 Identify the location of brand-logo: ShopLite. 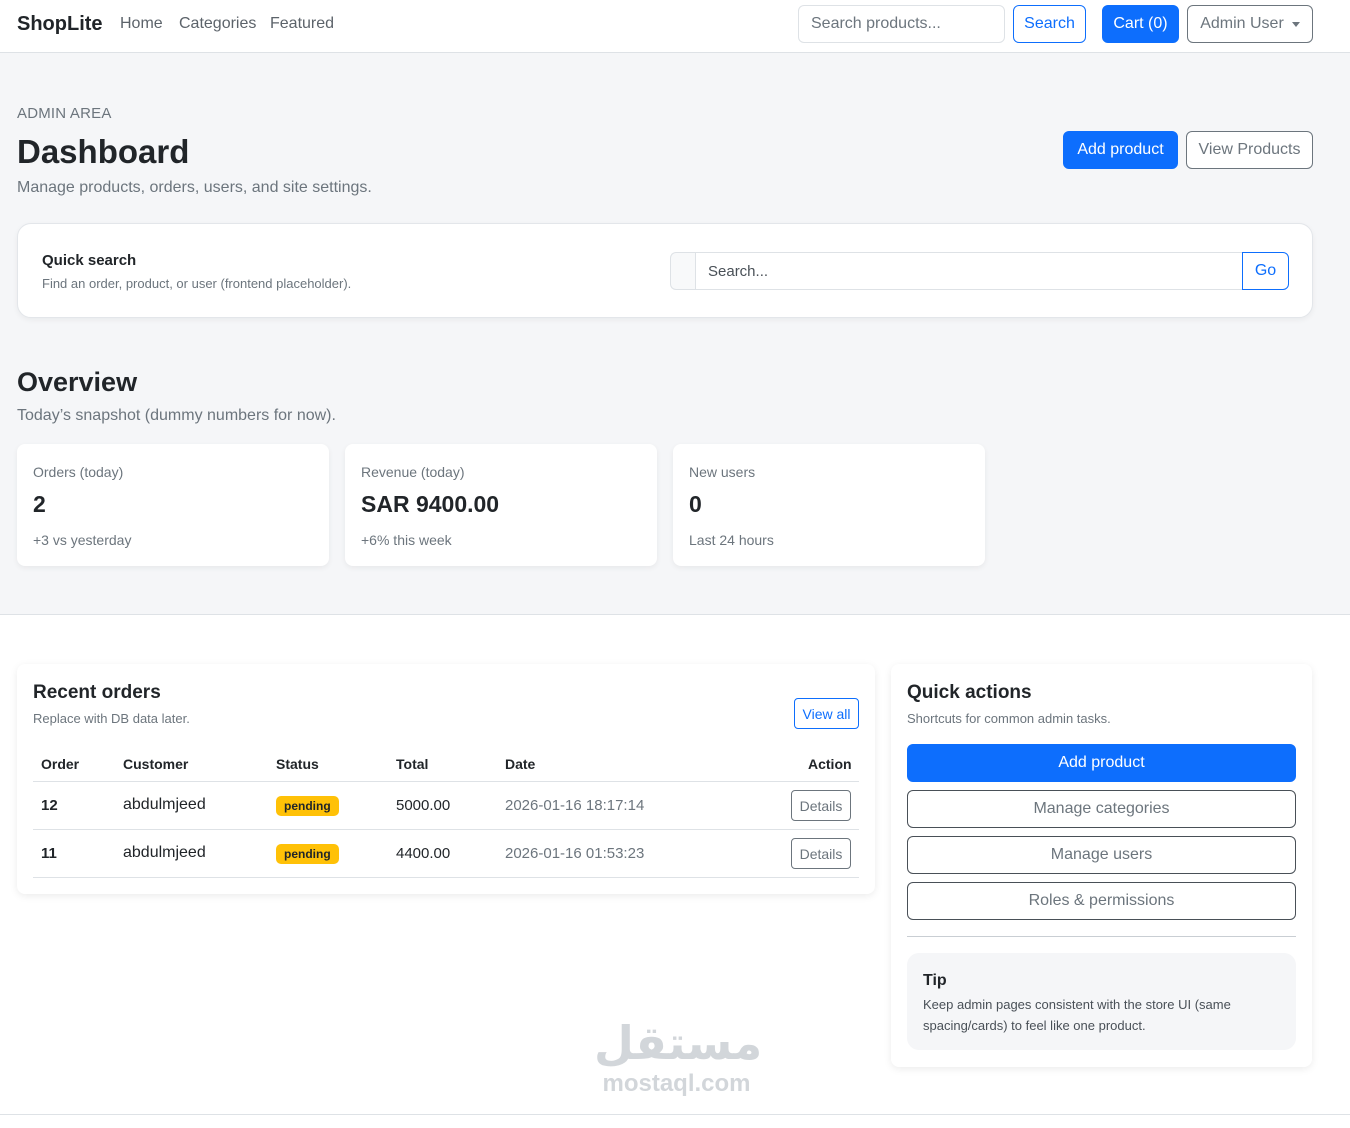
(60, 24).